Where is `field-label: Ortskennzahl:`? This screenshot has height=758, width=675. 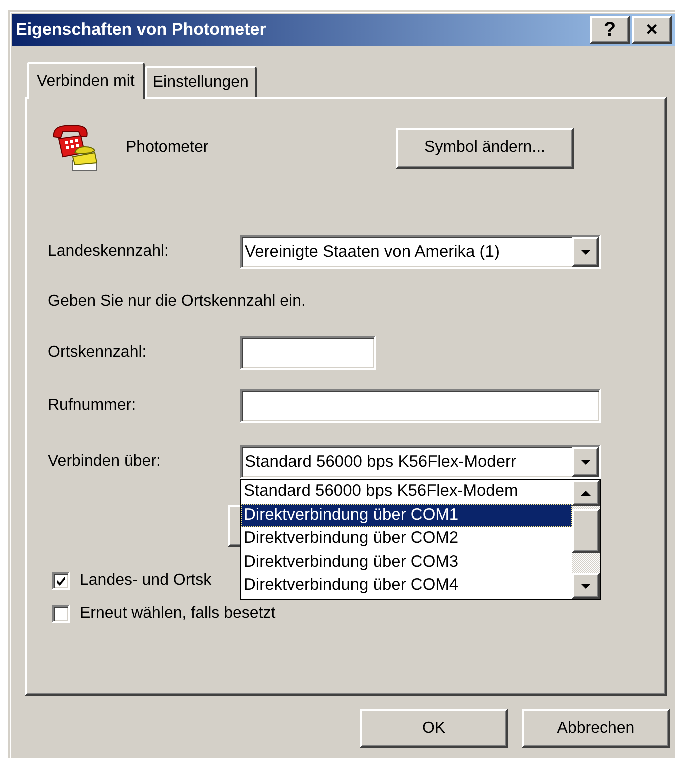 field-label: Ortskennzahl: is located at coordinates (98, 353).